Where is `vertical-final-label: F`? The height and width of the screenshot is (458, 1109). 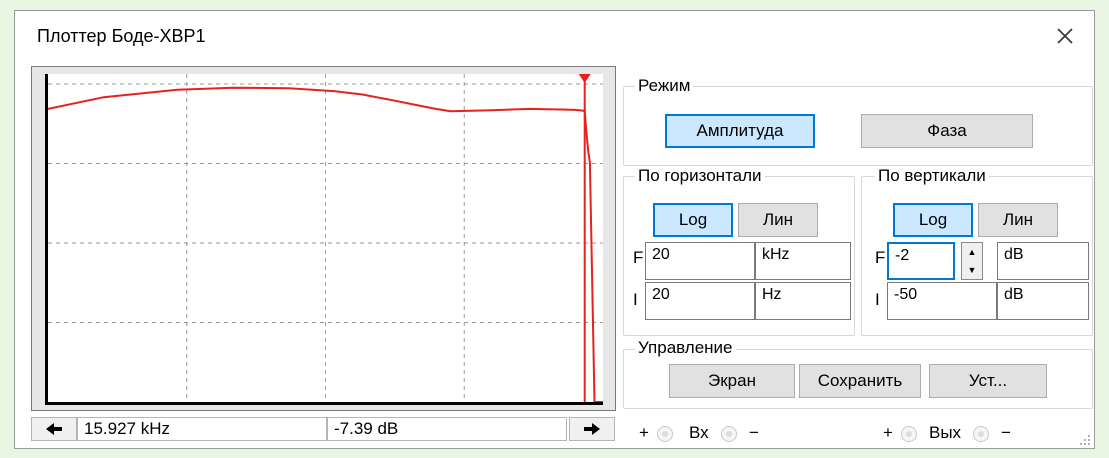 vertical-final-label: F is located at coordinates (880, 257).